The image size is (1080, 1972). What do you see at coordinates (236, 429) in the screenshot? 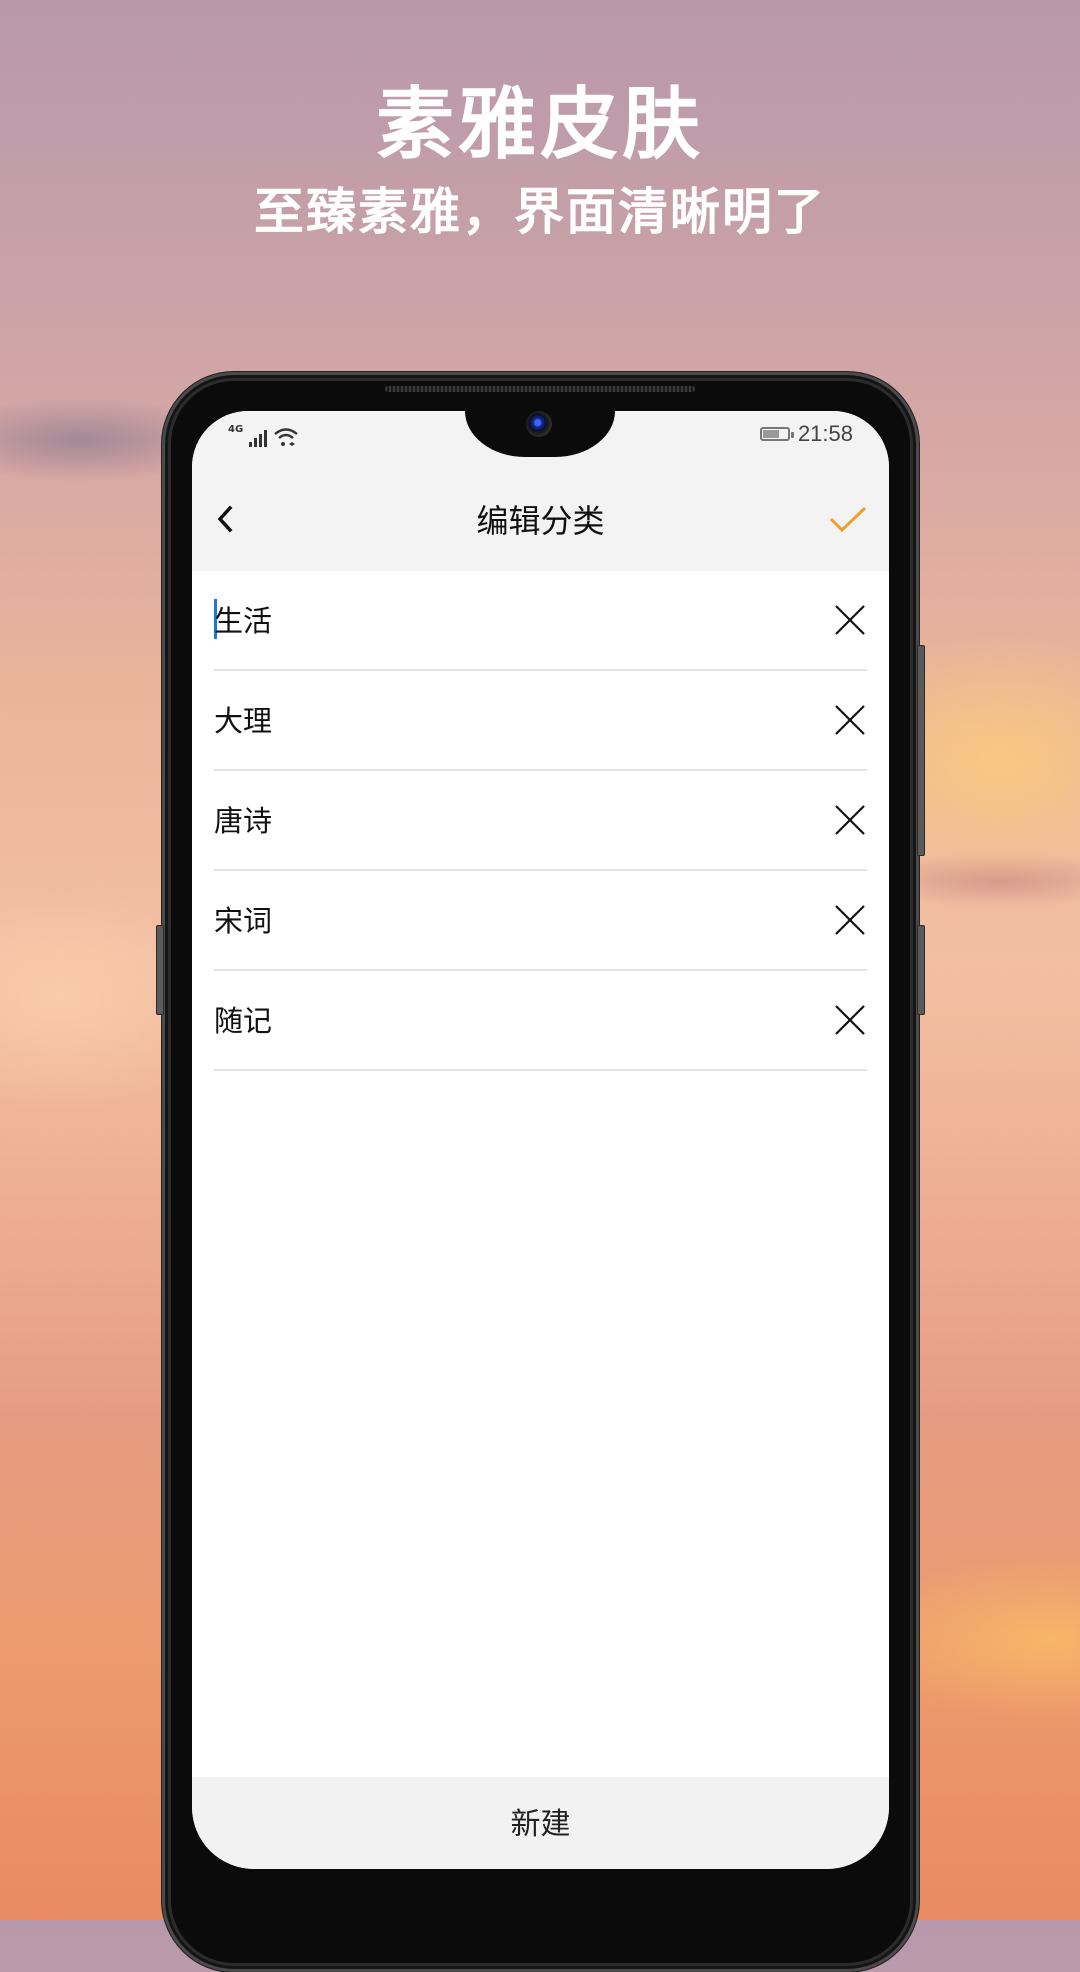
I see `network-type-label: 4G` at bounding box center [236, 429].